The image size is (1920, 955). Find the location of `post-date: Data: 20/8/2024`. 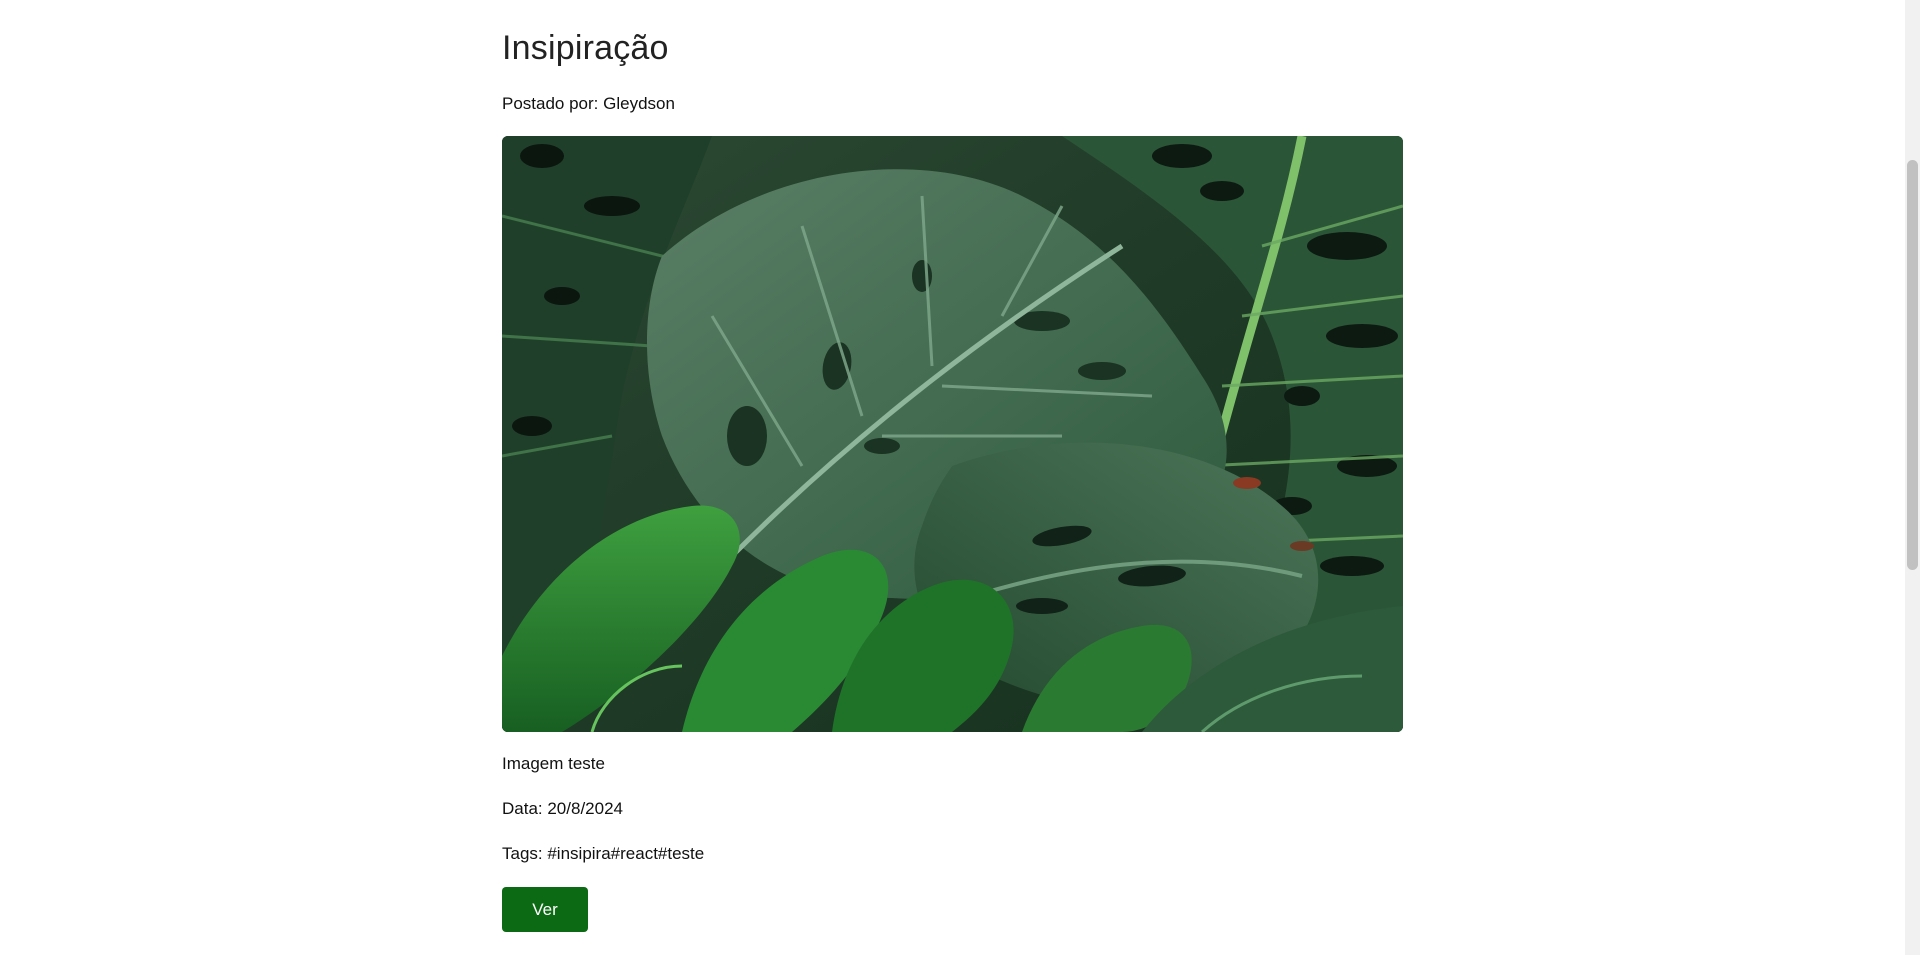

post-date: Data: 20/8/2024 is located at coordinates (562, 808).